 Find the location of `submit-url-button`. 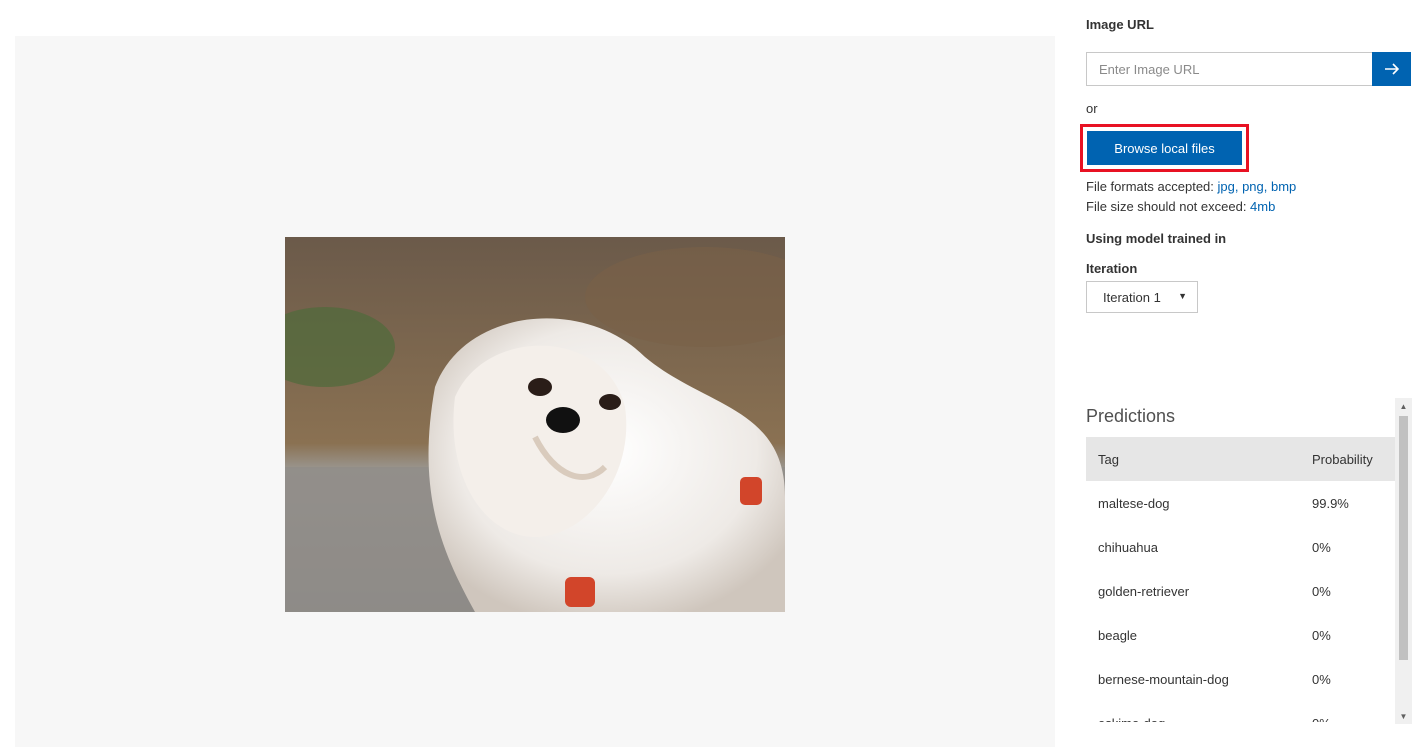

submit-url-button is located at coordinates (1391, 69).